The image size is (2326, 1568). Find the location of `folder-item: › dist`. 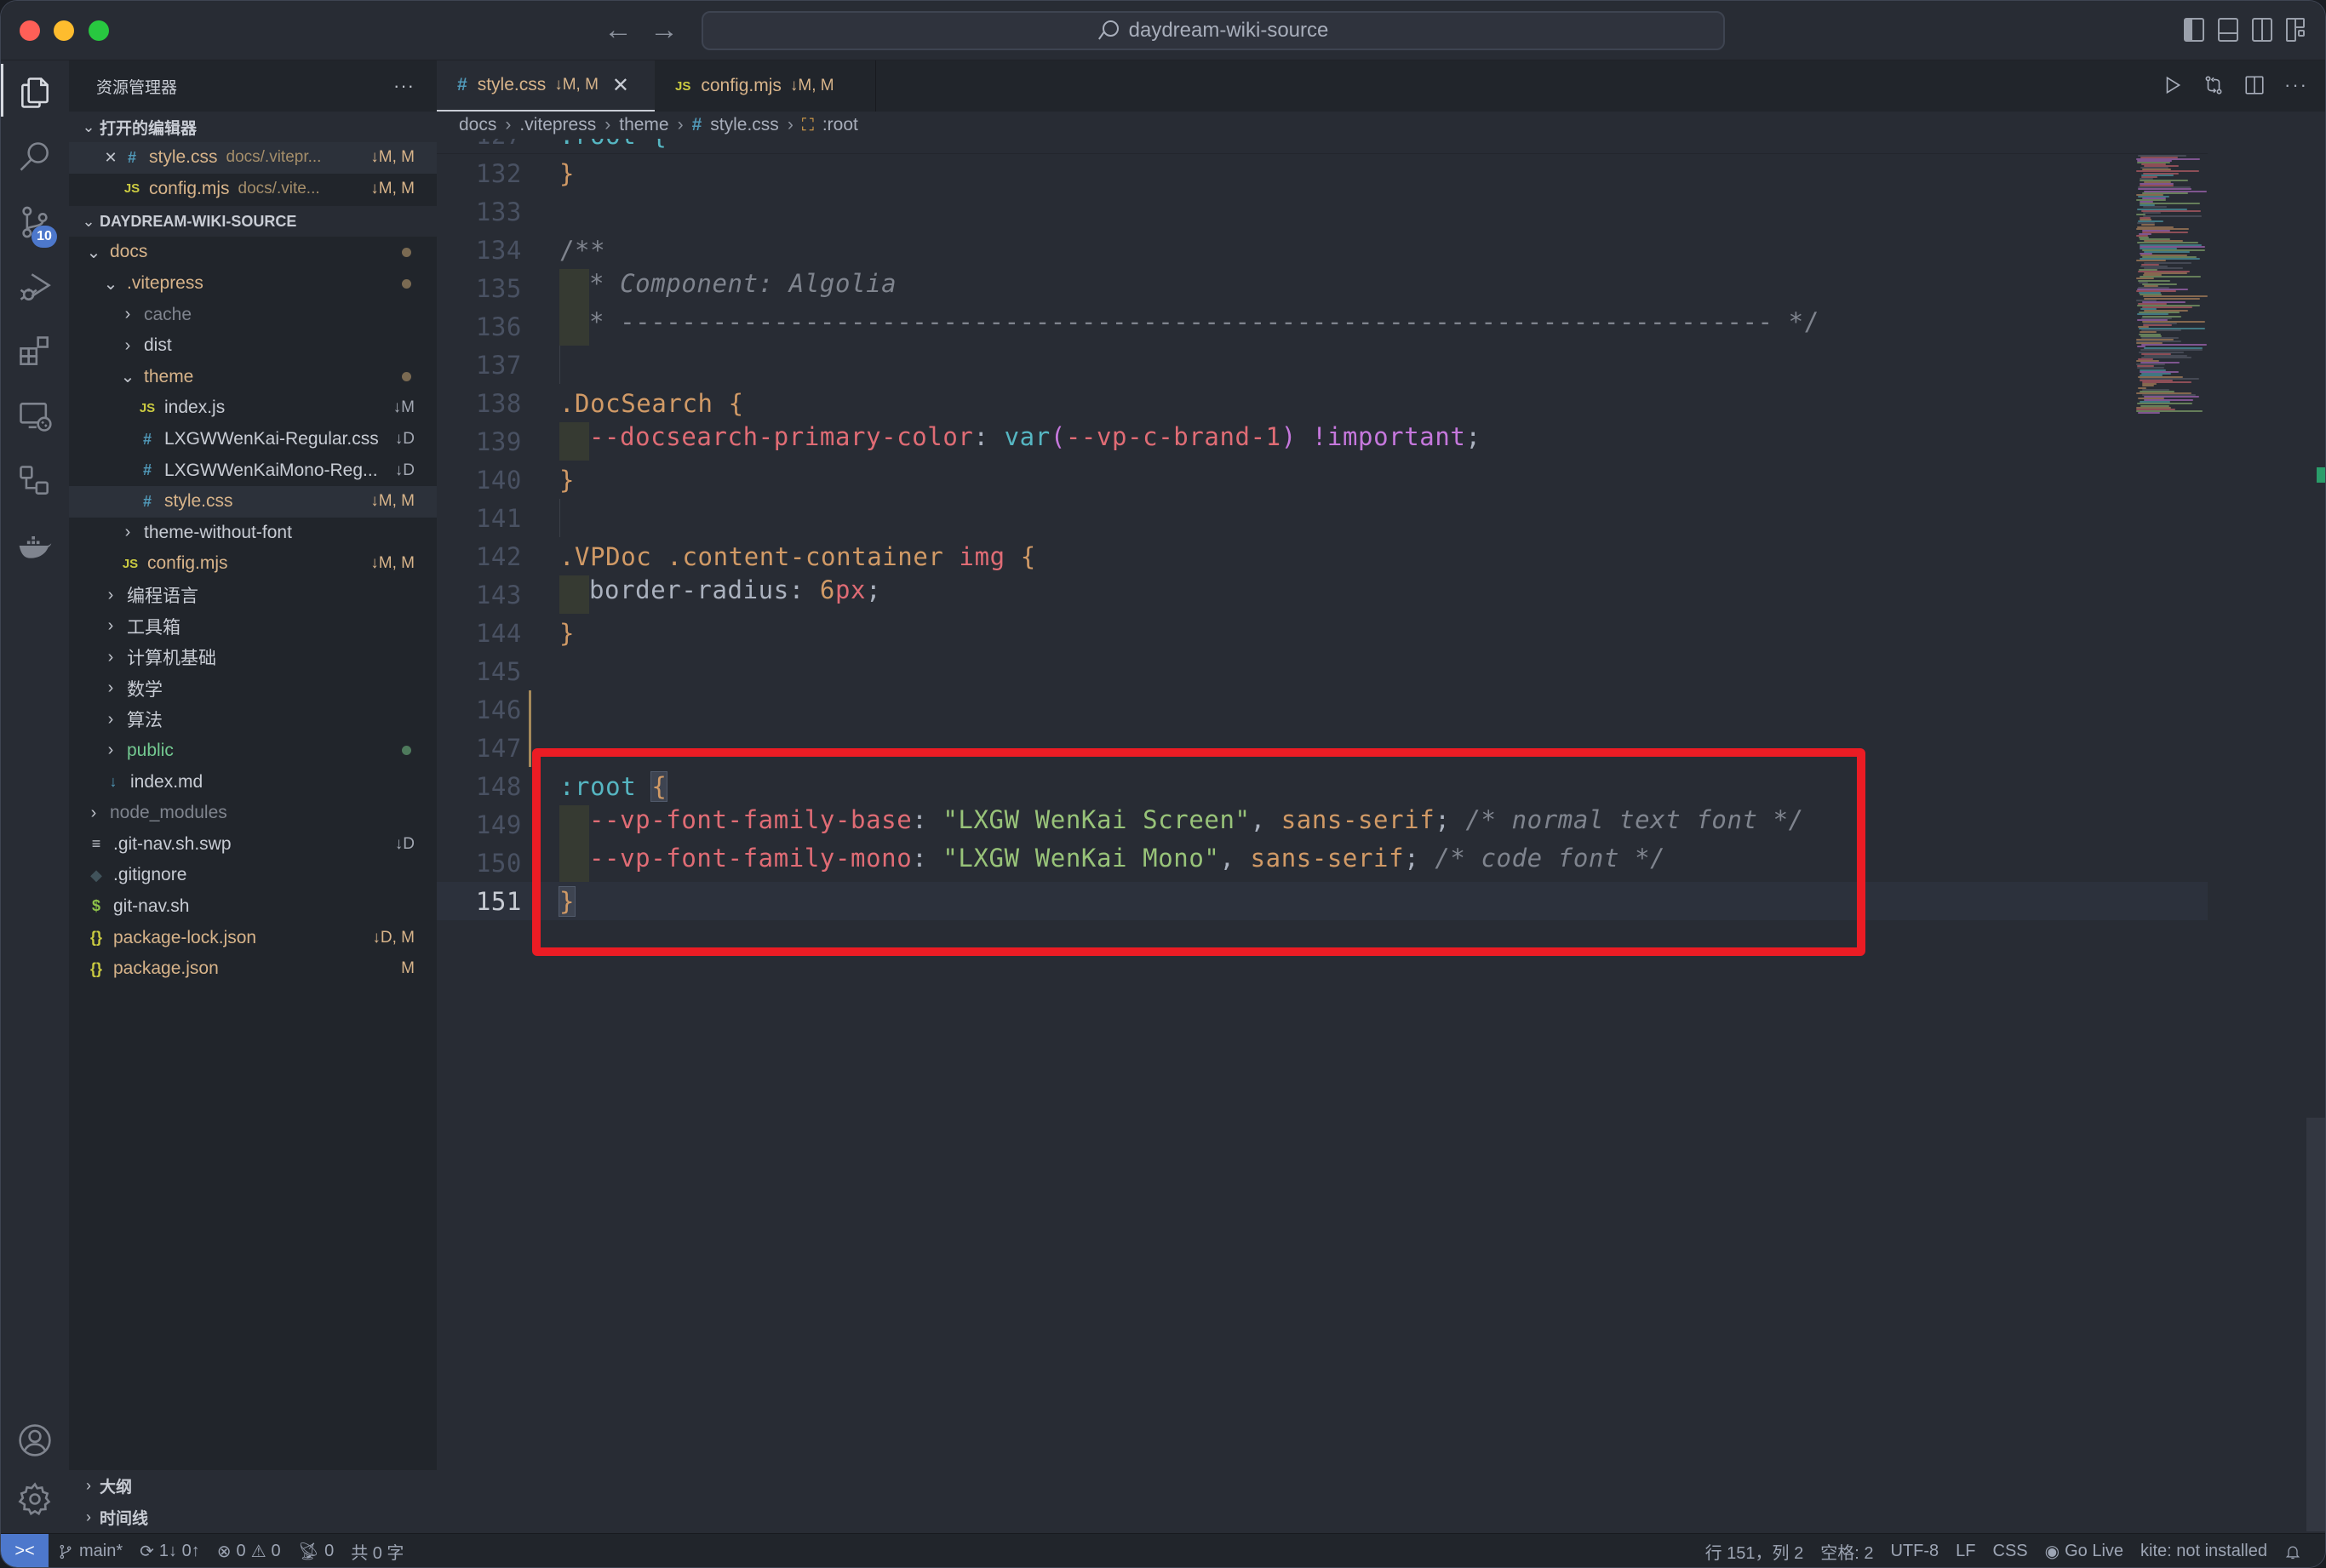

folder-item: › dist is located at coordinates (253, 346).